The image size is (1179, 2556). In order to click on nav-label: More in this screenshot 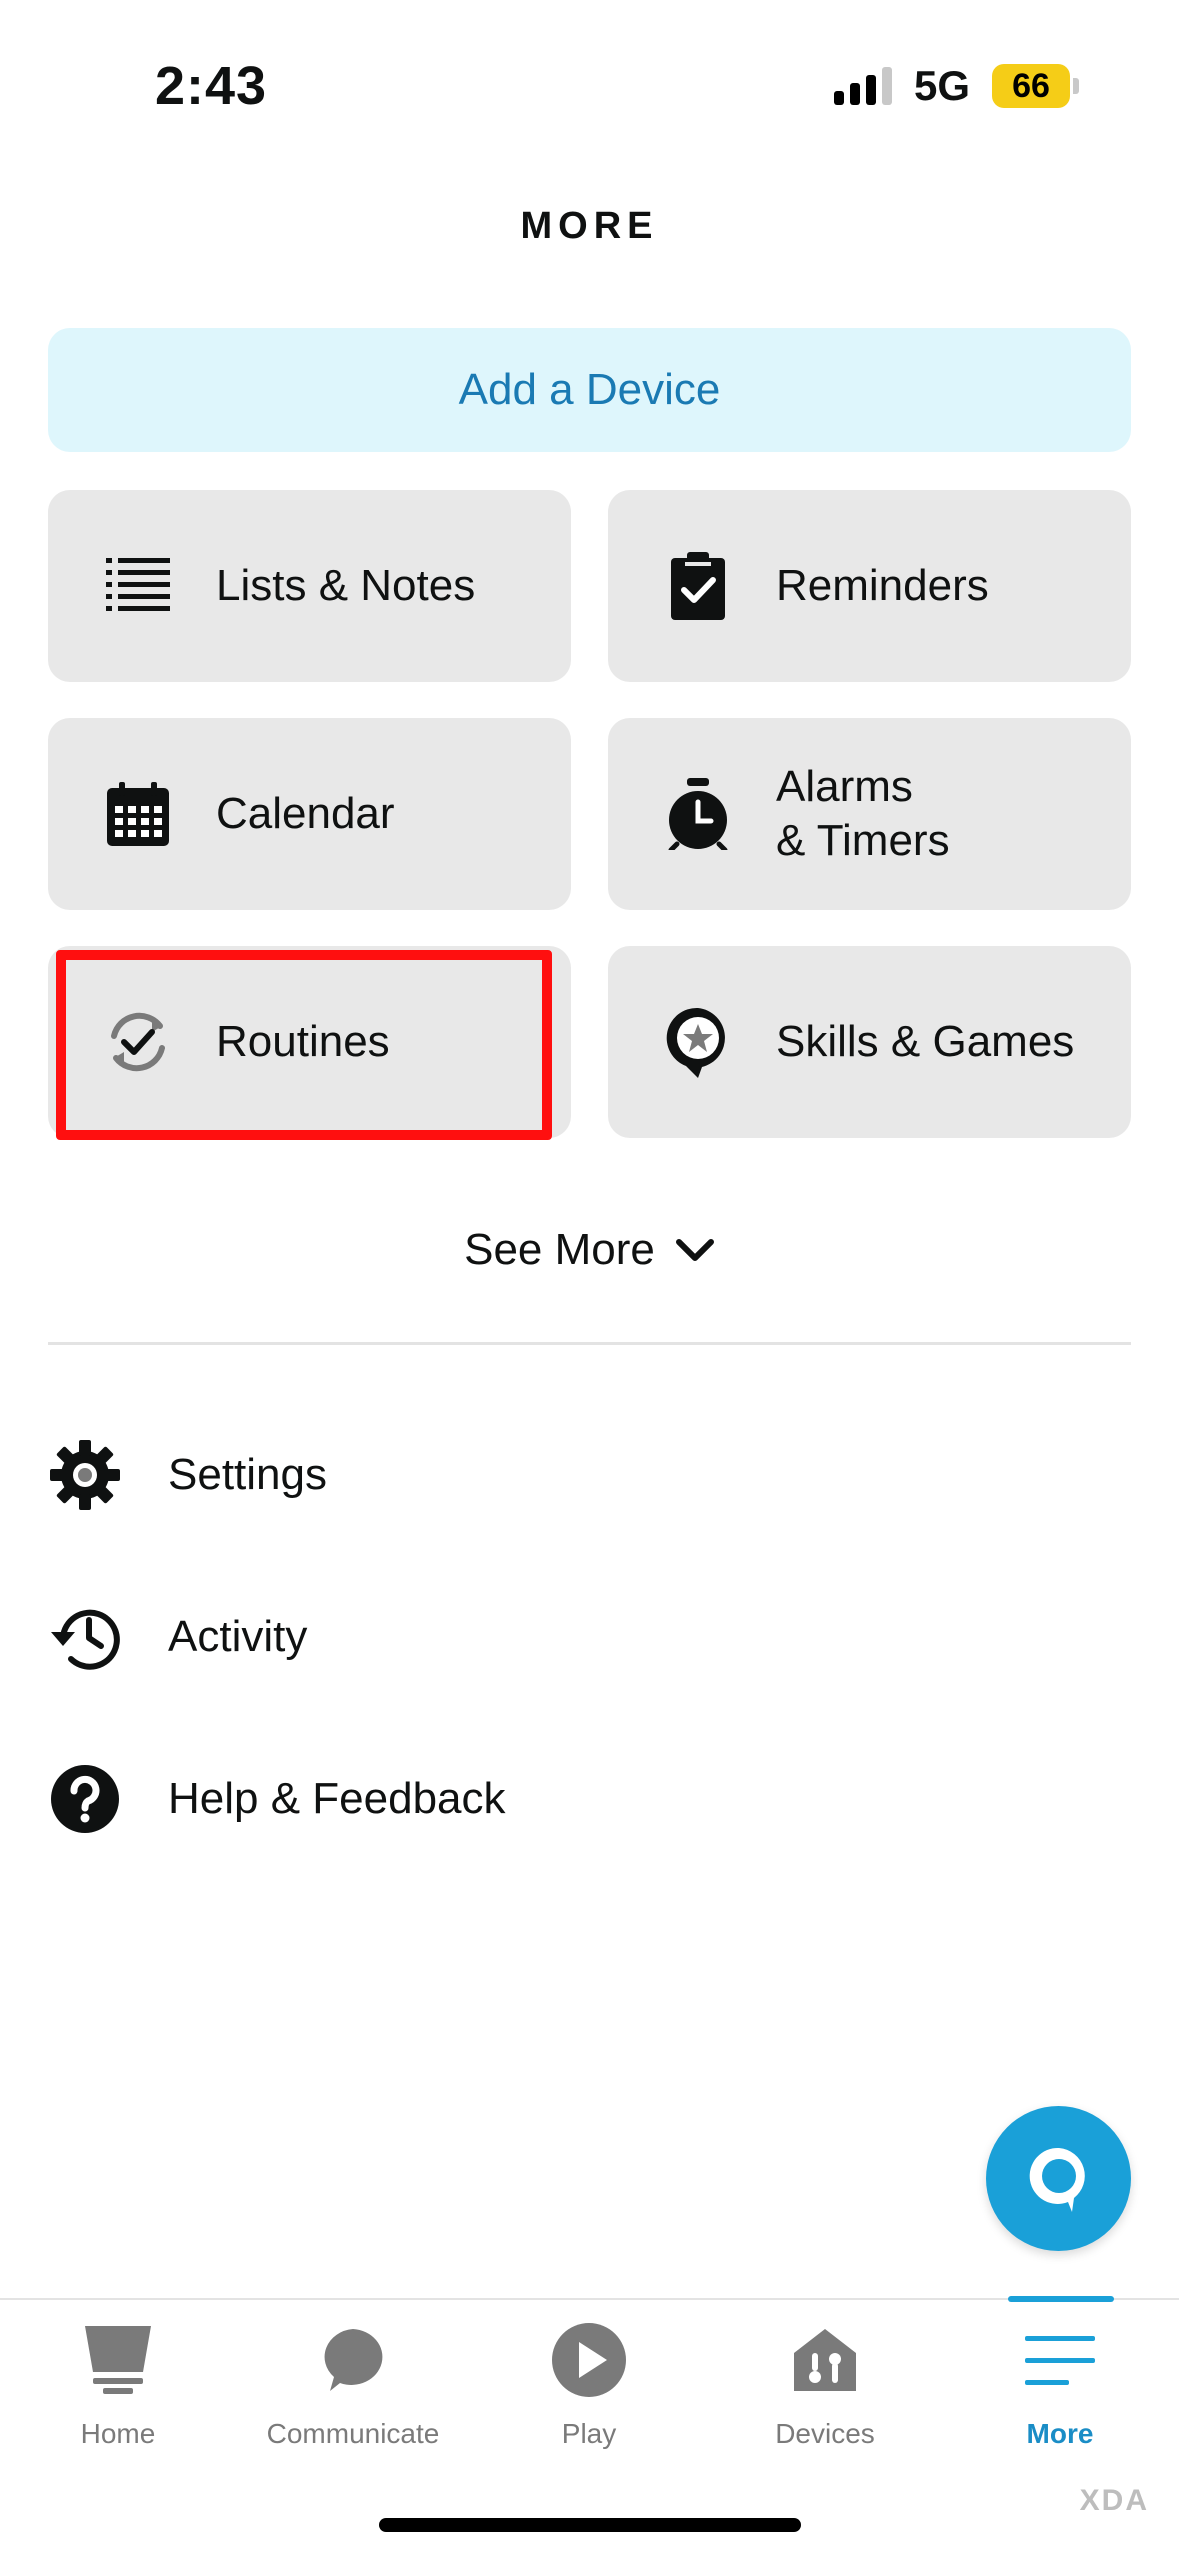, I will do `click(1060, 2433)`.